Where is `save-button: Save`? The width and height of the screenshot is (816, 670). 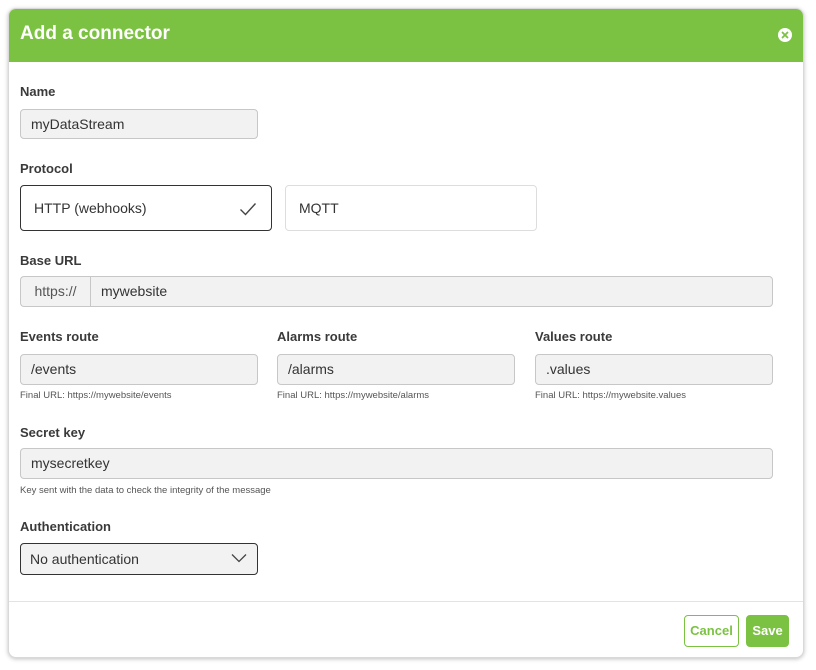
save-button: Save is located at coordinates (767, 631).